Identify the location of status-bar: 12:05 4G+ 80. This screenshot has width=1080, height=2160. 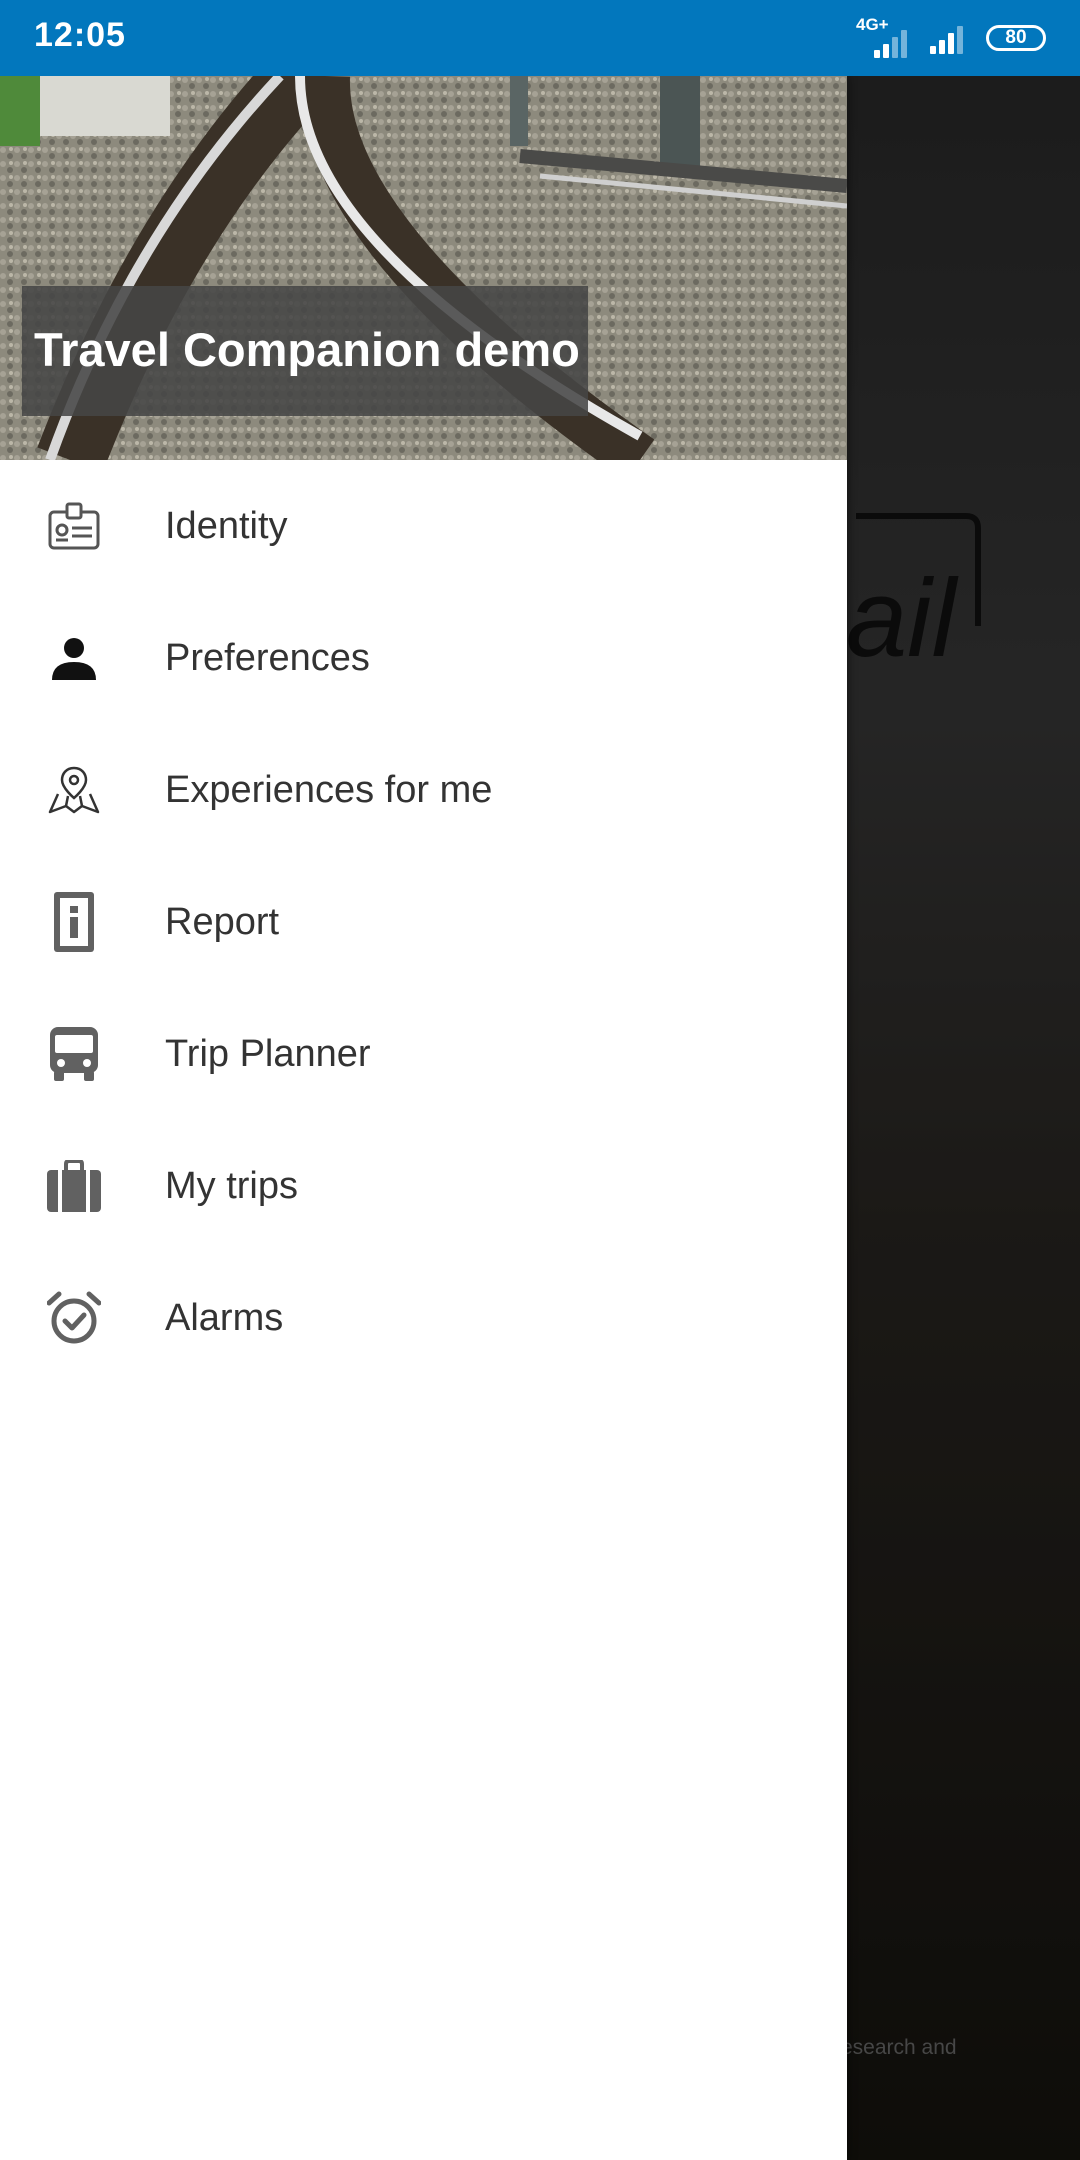
(540, 38).